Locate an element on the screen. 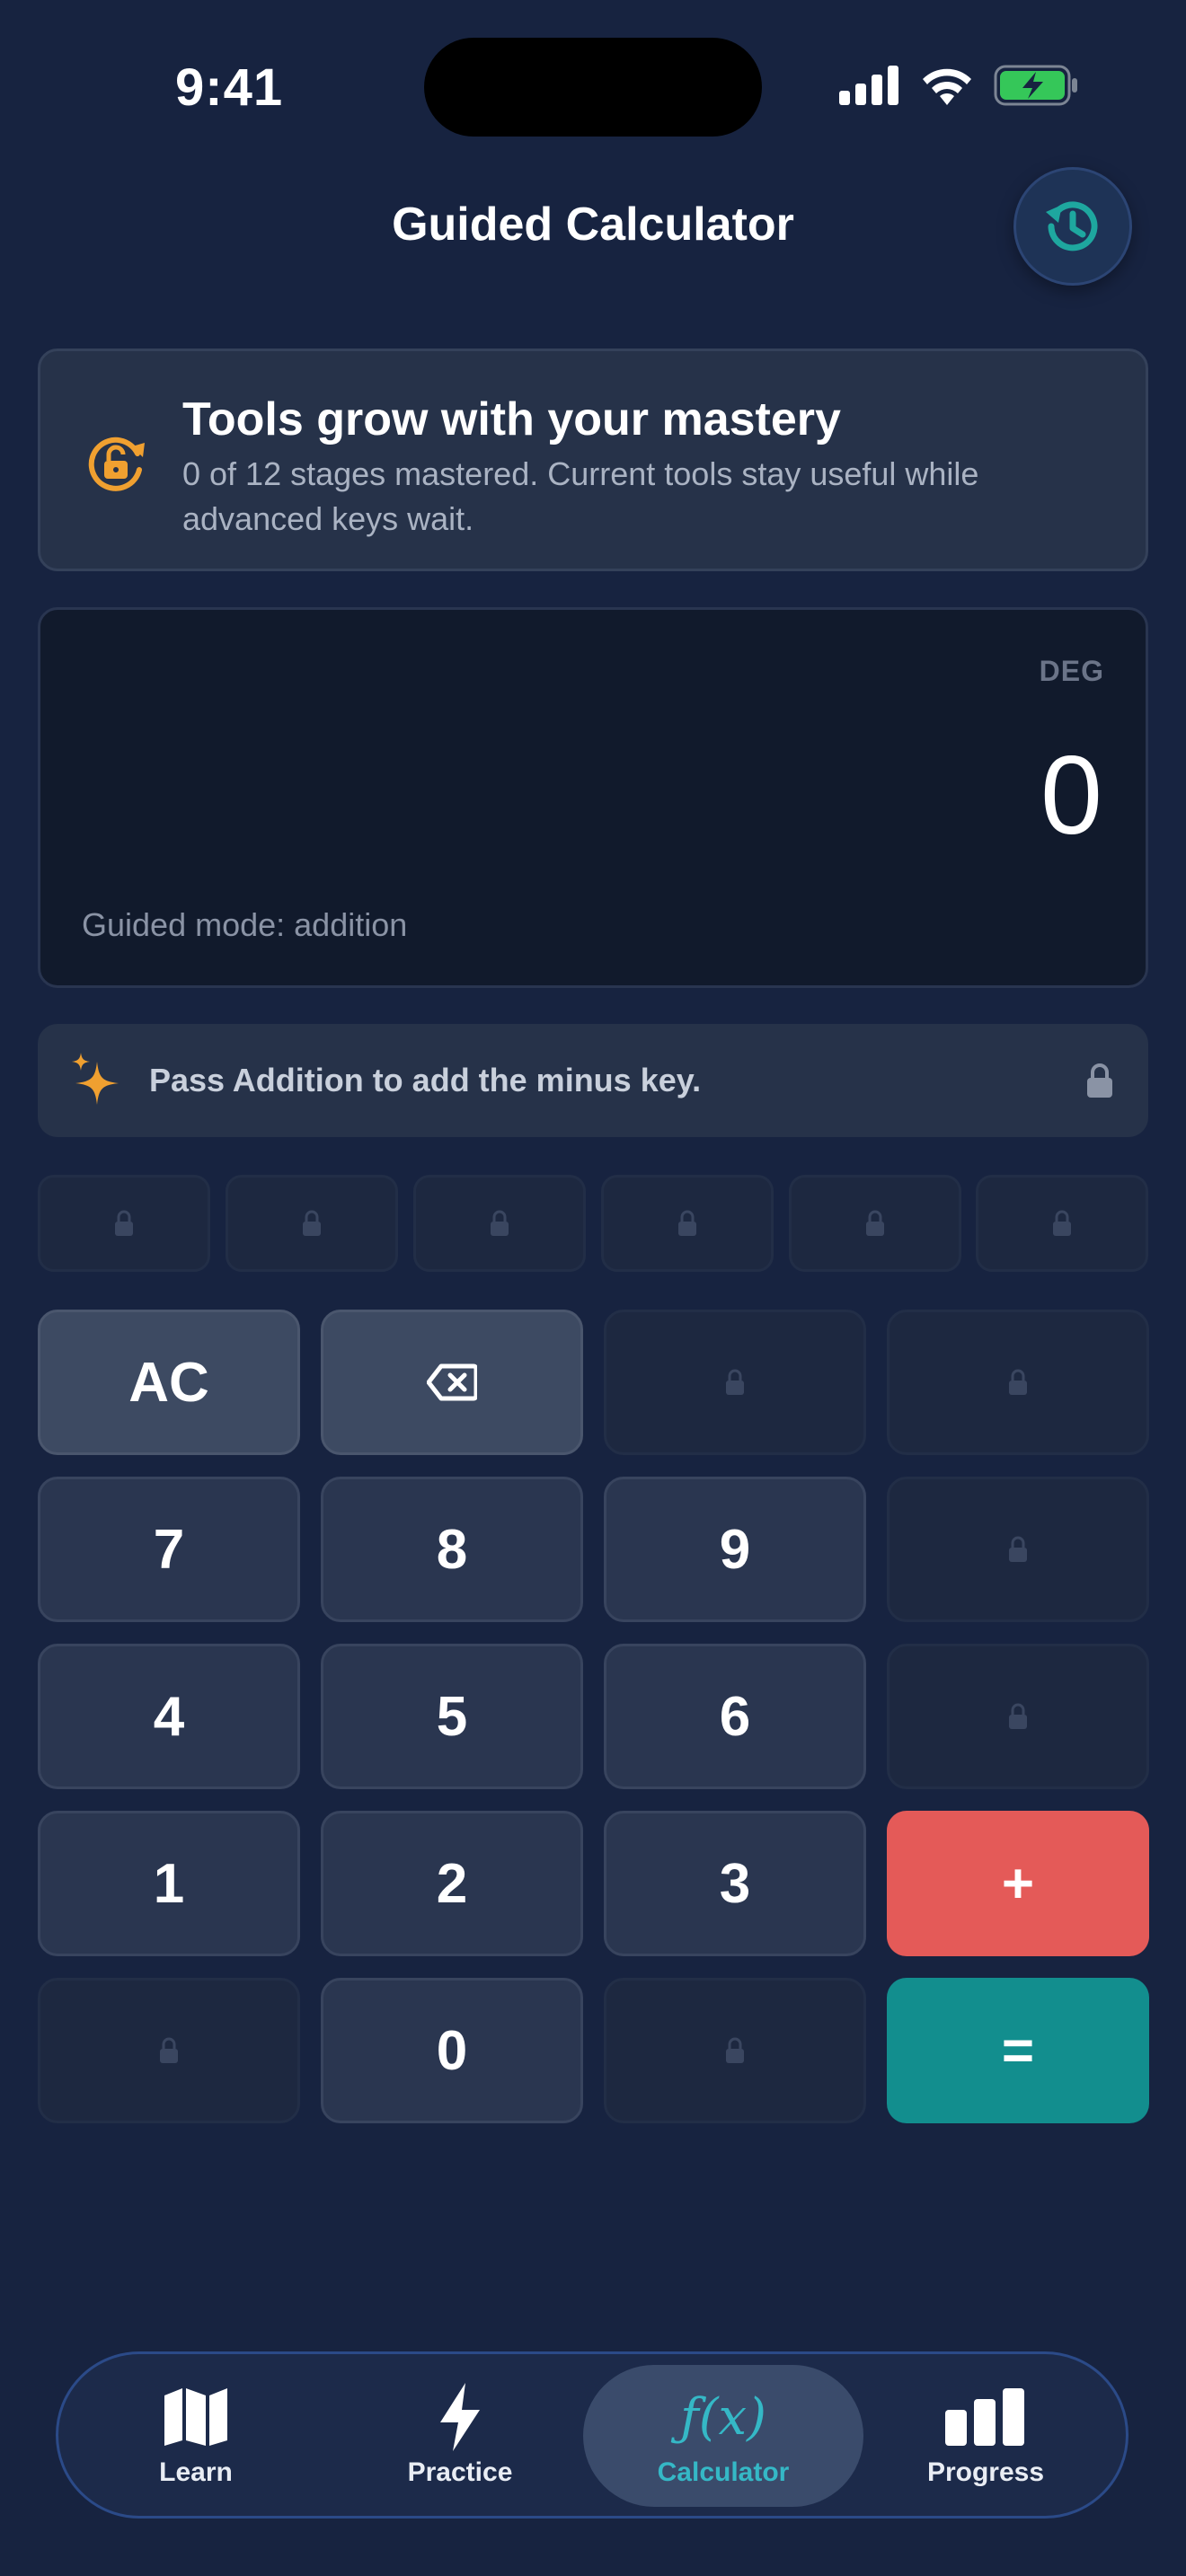 This screenshot has height=2576, width=1186. status-bar: 9:41 is located at coordinates (593, 85).